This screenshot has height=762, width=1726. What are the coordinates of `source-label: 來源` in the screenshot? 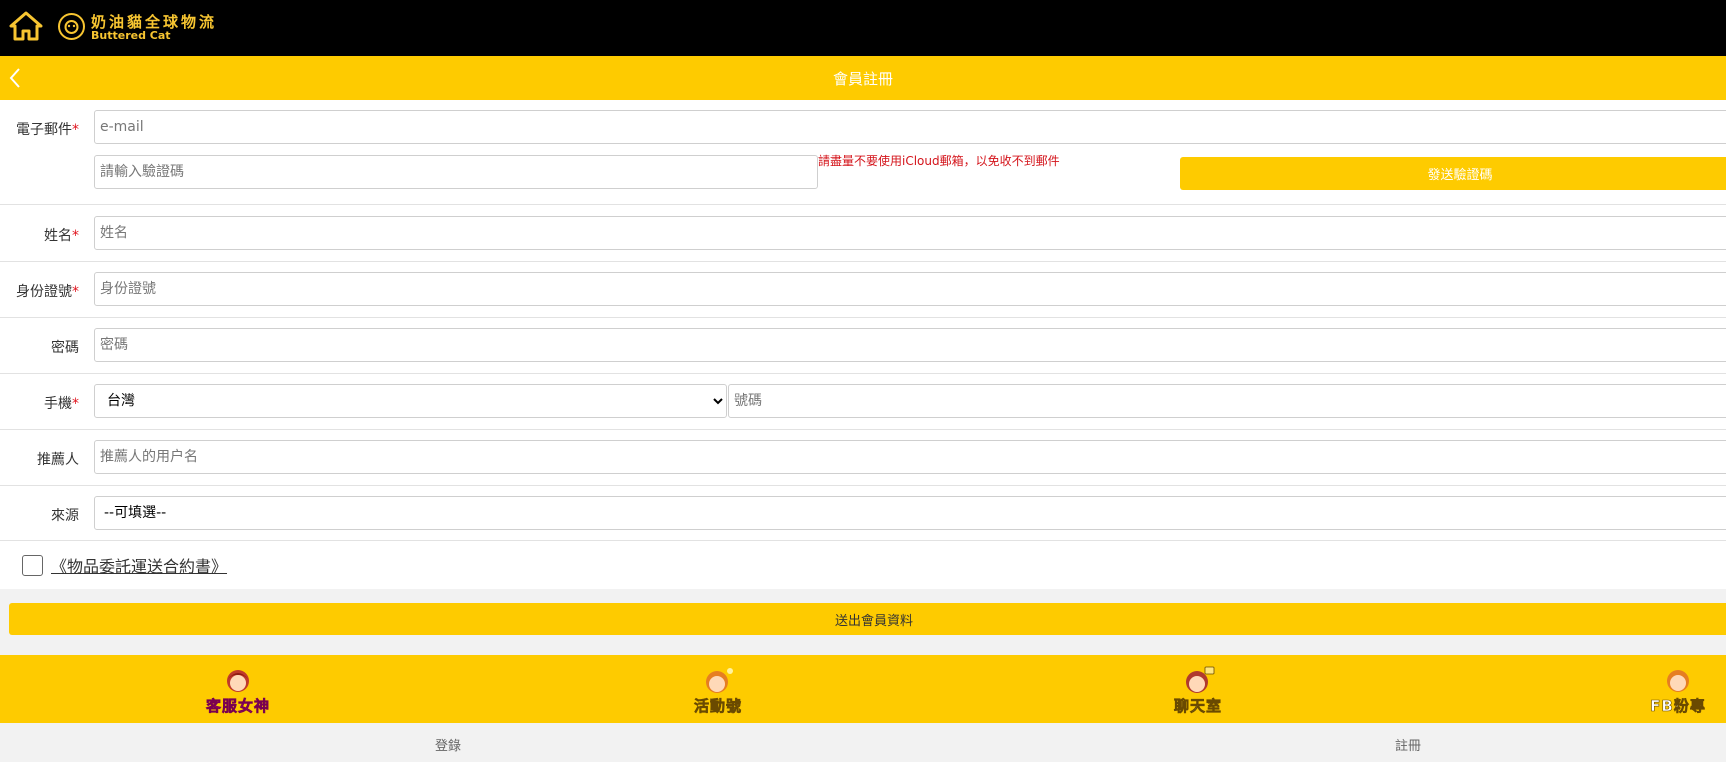 It's located at (65, 516).